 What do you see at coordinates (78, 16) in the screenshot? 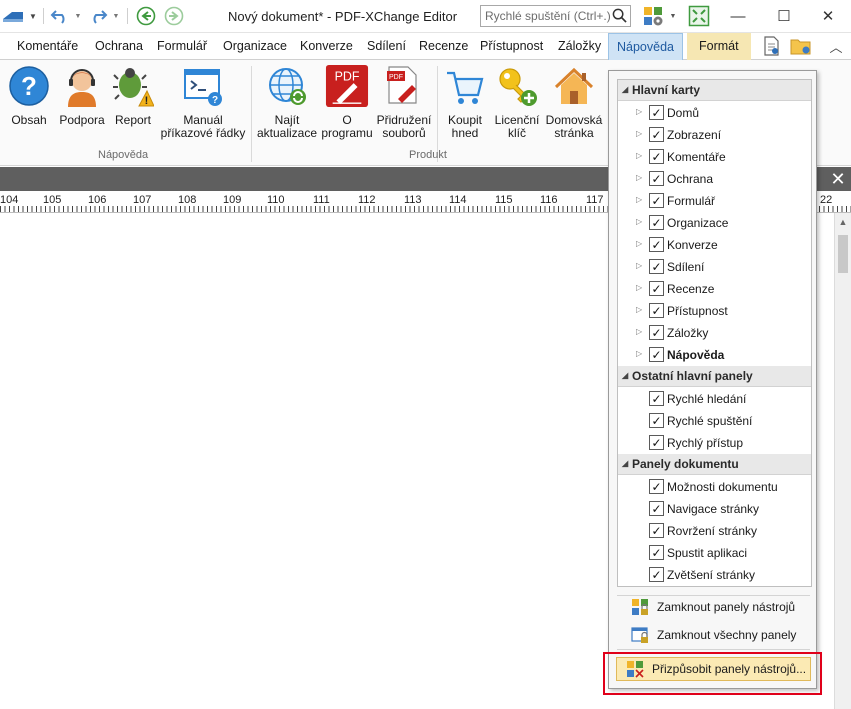
I see `undo-dropdown-icon: ▼` at bounding box center [78, 16].